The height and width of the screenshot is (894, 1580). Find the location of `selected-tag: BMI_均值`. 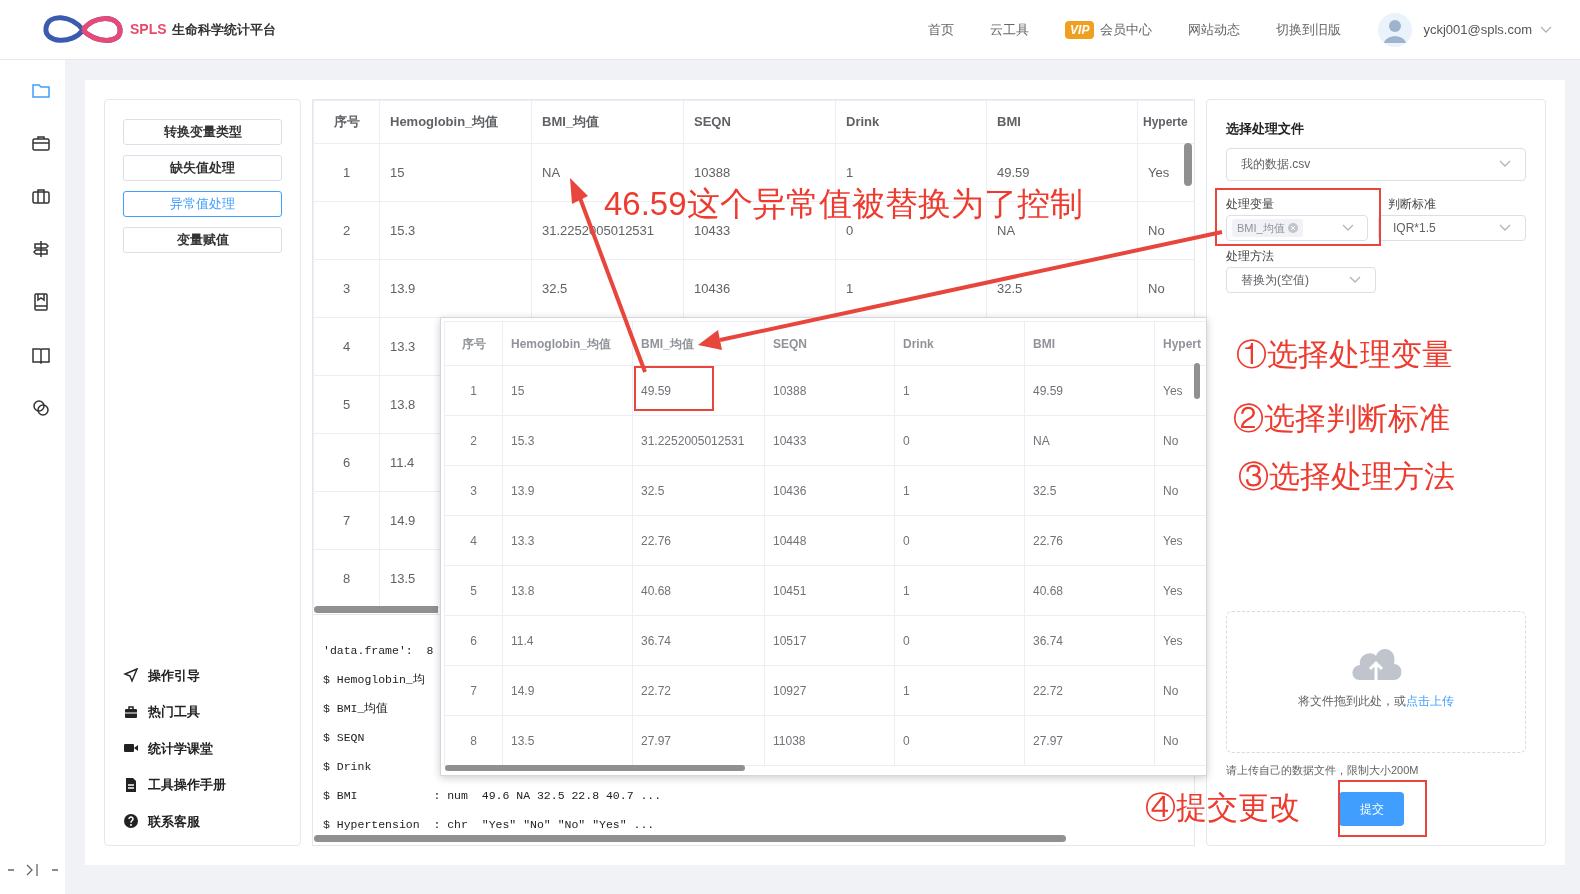

selected-tag: BMI_均值 is located at coordinates (1267, 227).